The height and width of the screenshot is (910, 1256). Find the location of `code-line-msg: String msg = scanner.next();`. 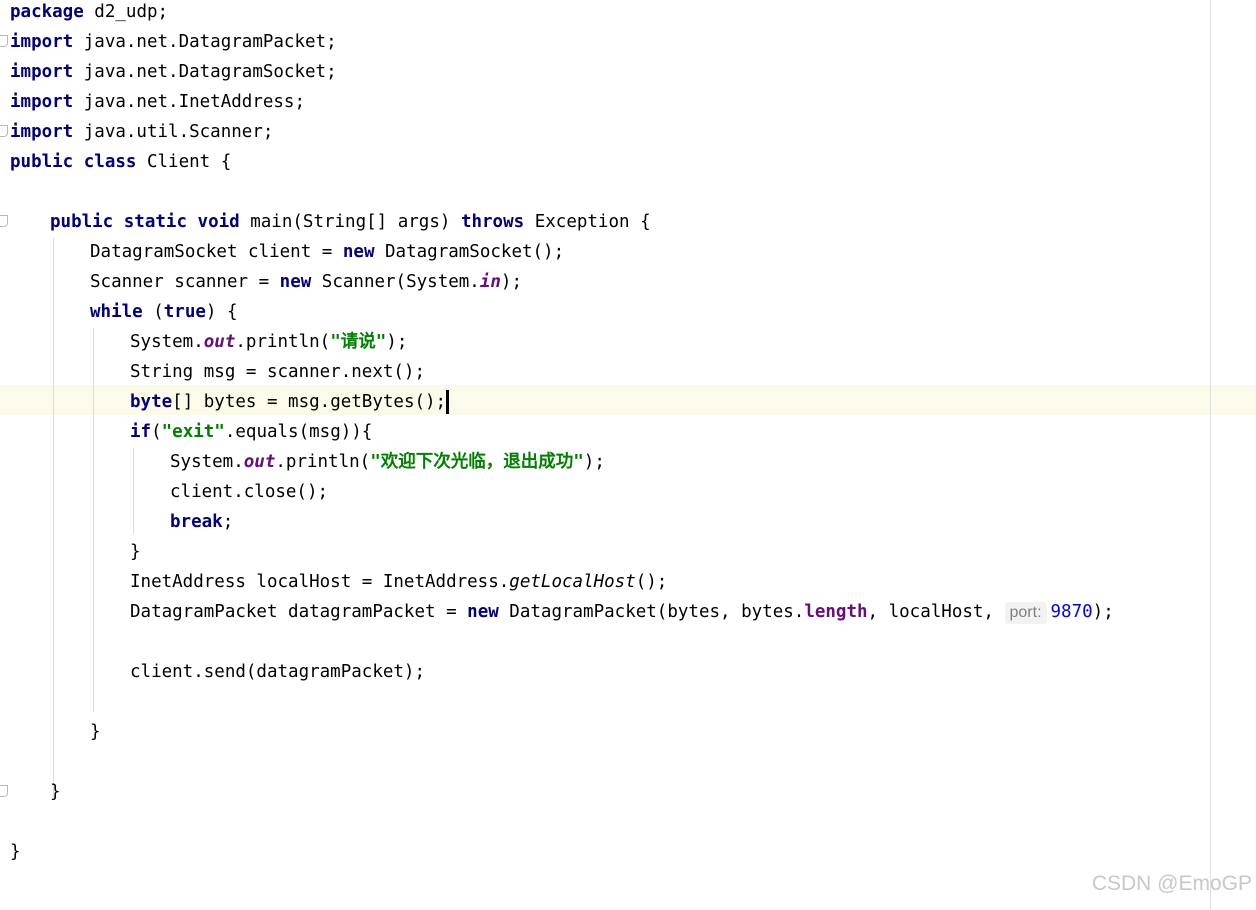

code-line-msg: String msg = scanner.next(); is located at coordinates (277, 372).